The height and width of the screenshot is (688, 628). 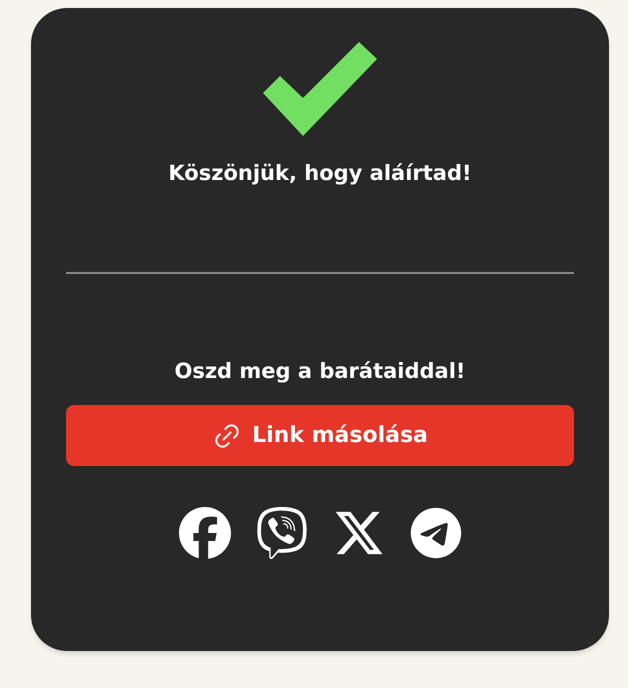 What do you see at coordinates (282, 533) in the screenshot?
I see `viber-icon` at bounding box center [282, 533].